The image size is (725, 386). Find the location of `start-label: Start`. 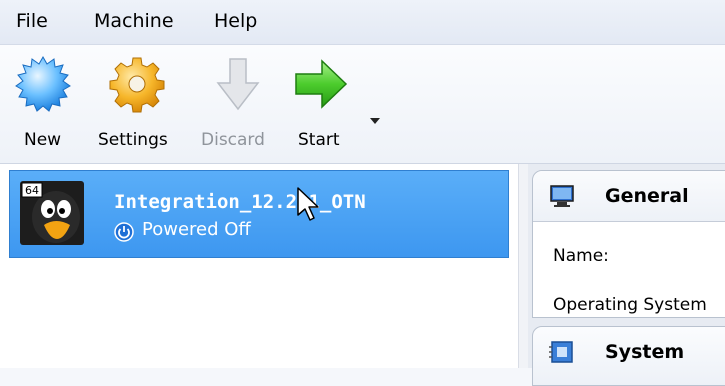

start-label: Start is located at coordinates (319, 140).